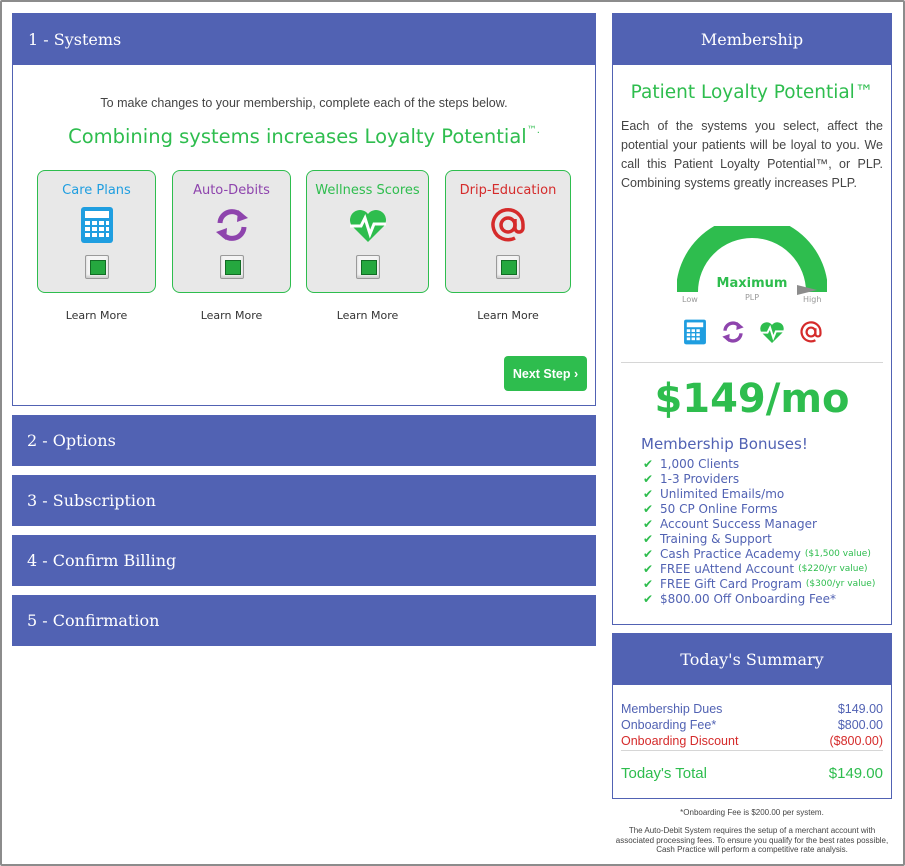 The image size is (905, 866). I want to click on learn-more-drip-education: Learn More, so click(508, 315).